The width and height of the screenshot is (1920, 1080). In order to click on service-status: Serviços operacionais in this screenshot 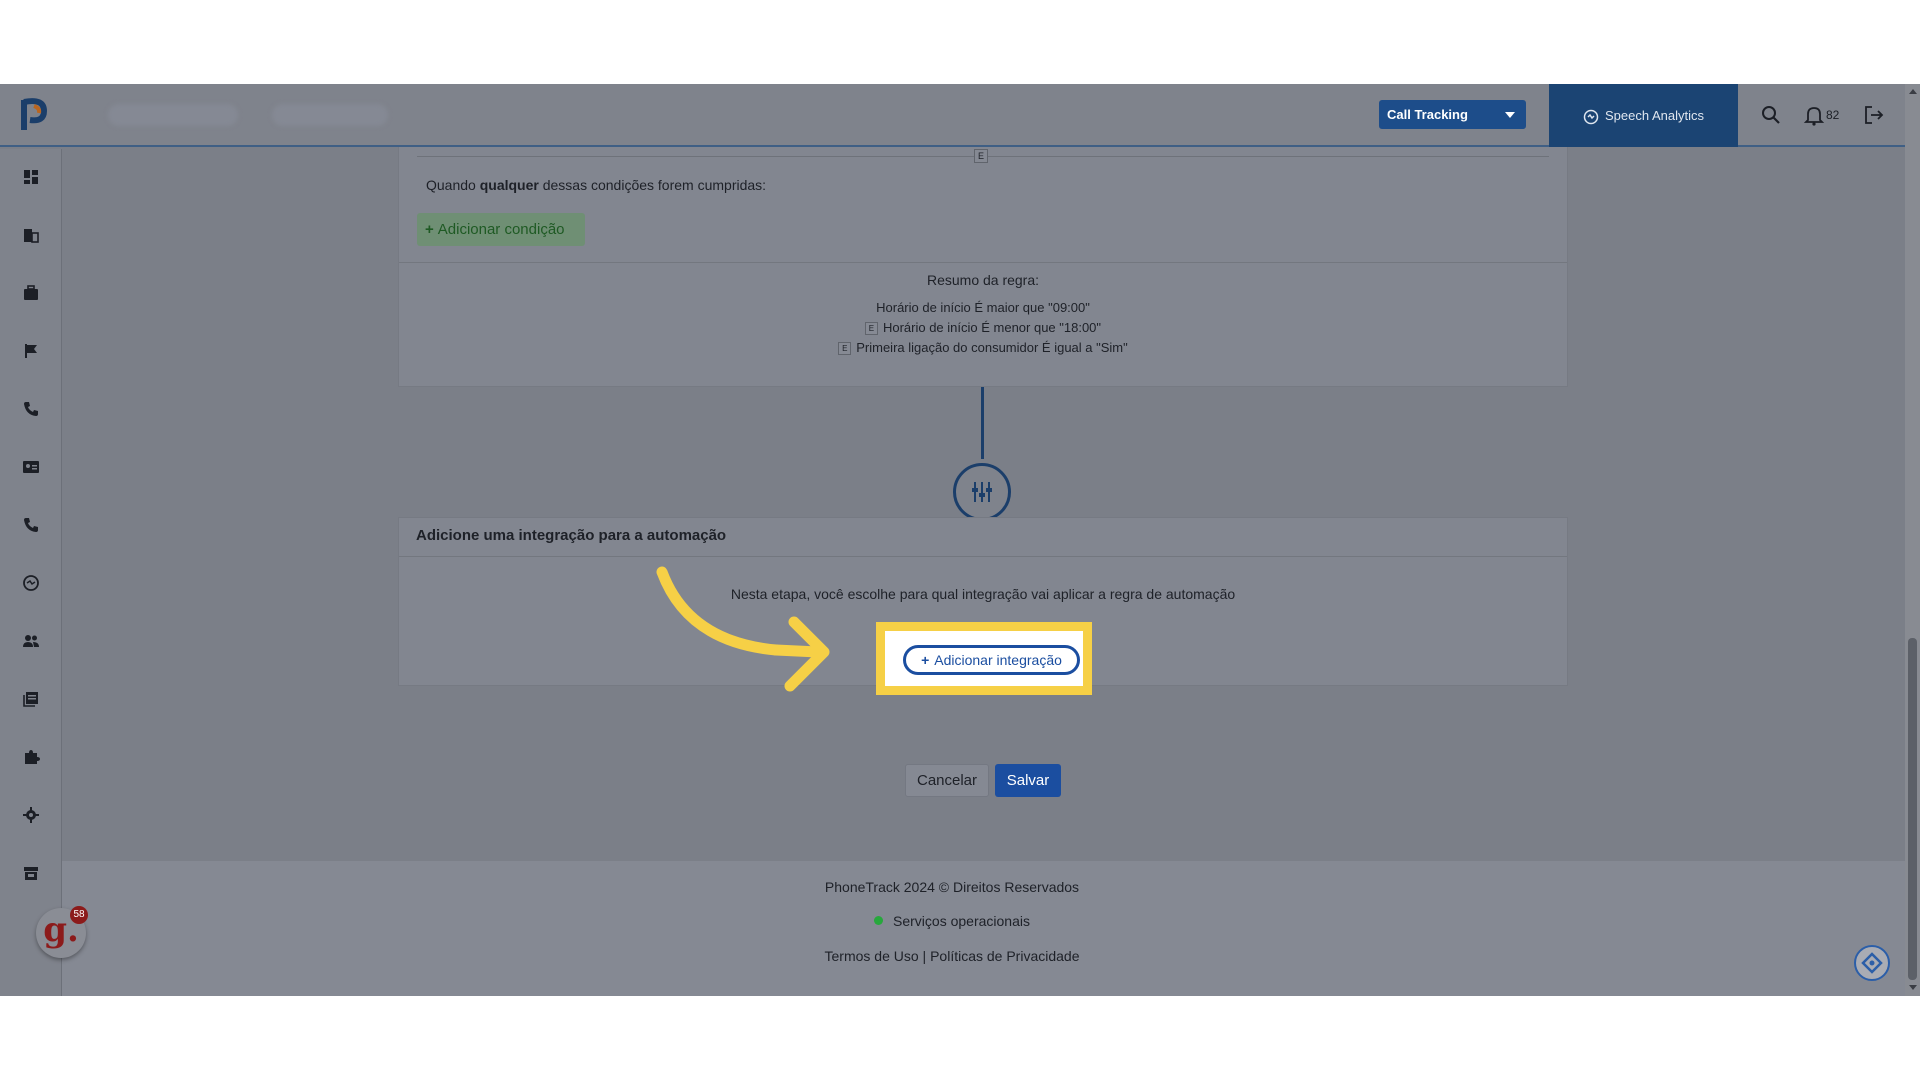, I will do `click(952, 921)`.